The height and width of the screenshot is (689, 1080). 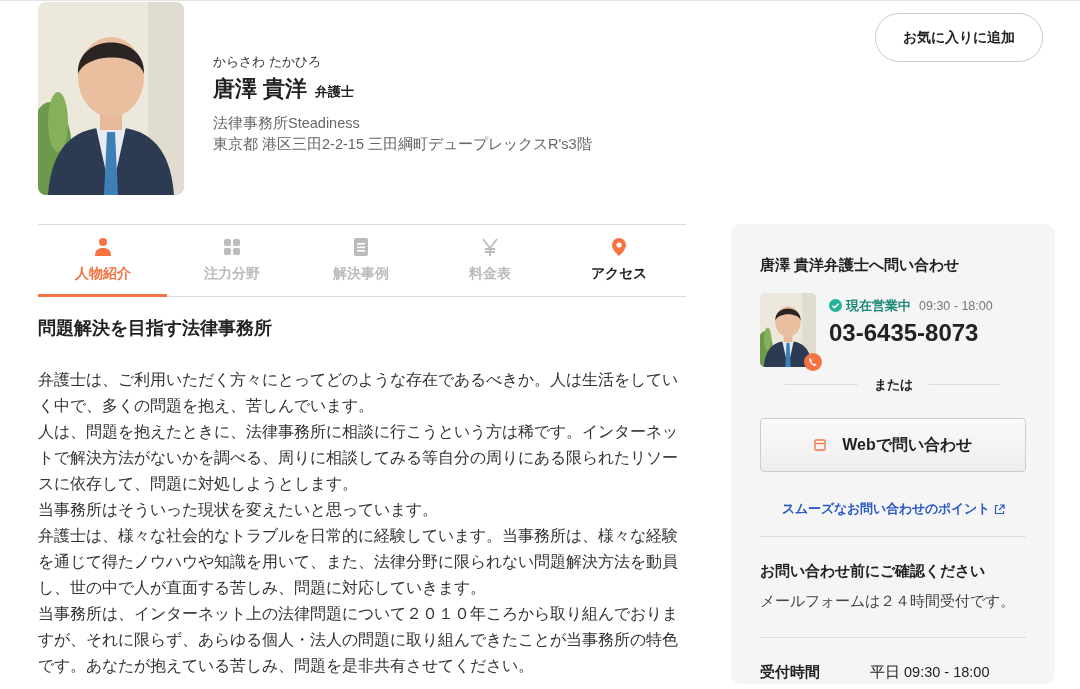 What do you see at coordinates (813, 361) in the screenshot?
I see `phone-icon` at bounding box center [813, 361].